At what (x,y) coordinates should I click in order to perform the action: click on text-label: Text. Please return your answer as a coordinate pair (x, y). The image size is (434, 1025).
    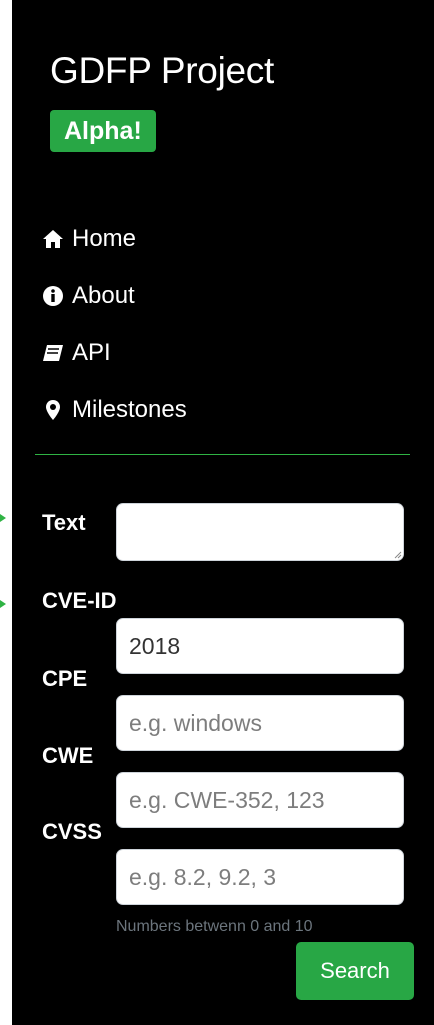
    Looking at the image, I should click on (64, 522).